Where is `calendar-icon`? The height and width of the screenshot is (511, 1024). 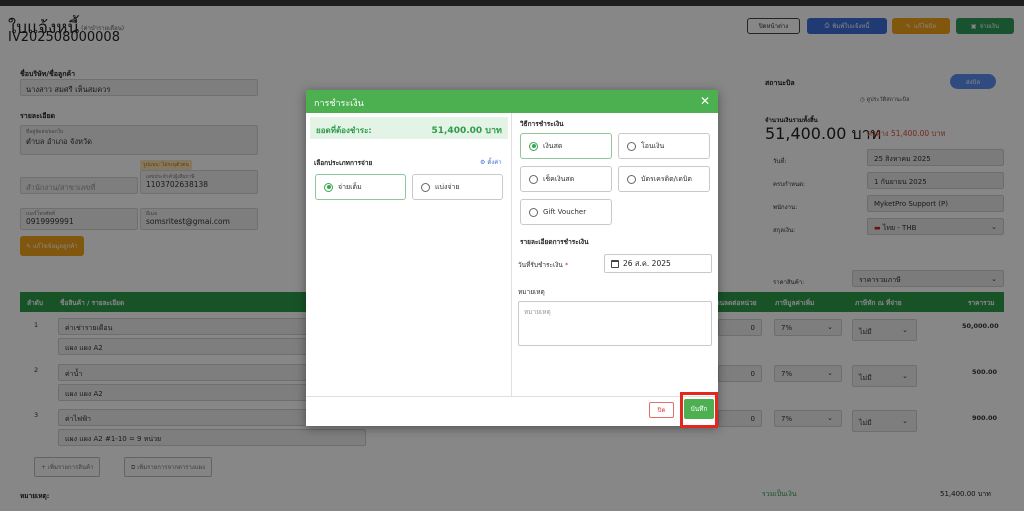 calendar-icon is located at coordinates (615, 263).